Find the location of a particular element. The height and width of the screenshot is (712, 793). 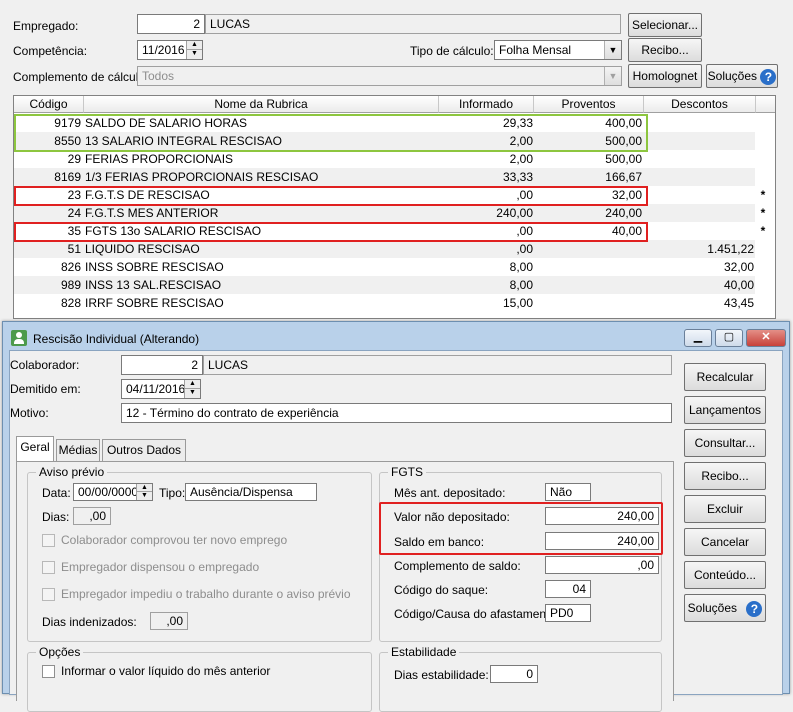

table-row: 828 IRRF SOBRE RESCISAO 15,00 43,45 is located at coordinates (384, 303).